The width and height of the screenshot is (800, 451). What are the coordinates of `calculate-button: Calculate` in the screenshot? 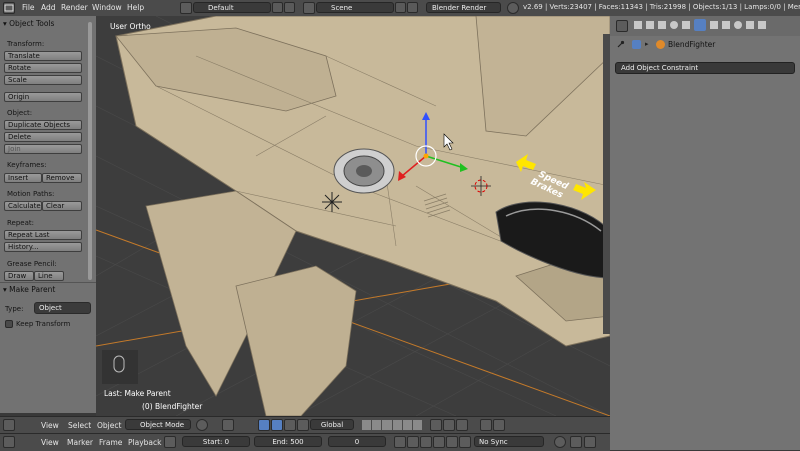 It's located at (23, 206).